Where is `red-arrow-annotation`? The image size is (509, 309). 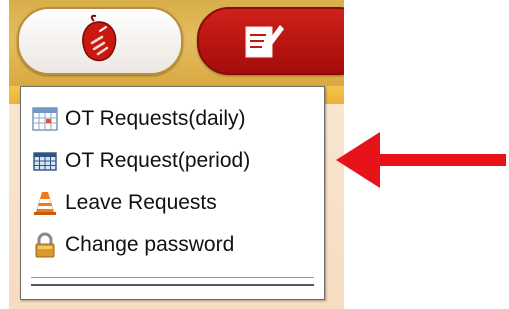 red-arrow-annotation is located at coordinates (421, 160).